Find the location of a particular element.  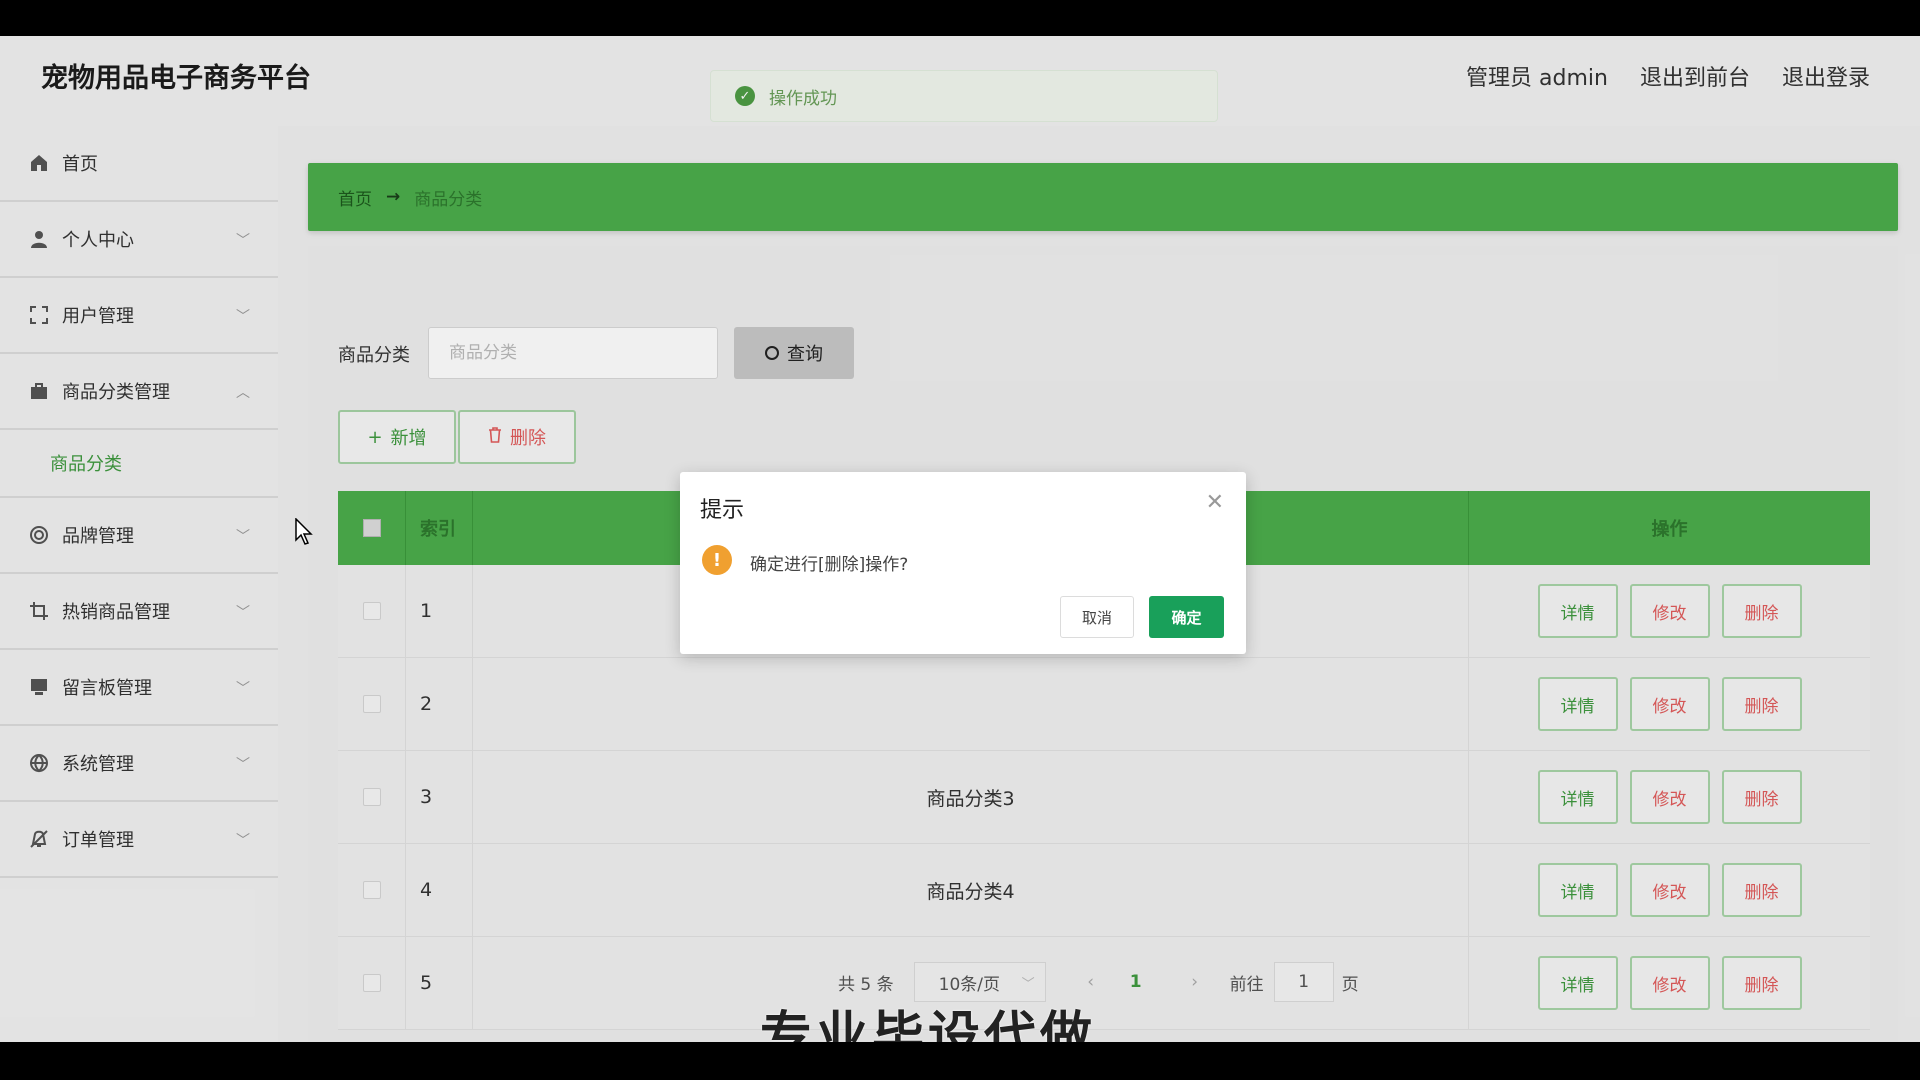

close-icon: ✕ is located at coordinates (1215, 502).